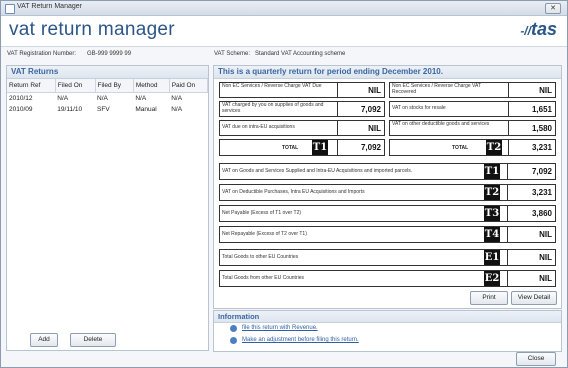  I want to click on total-t2-box: TOTAL T2 3,231, so click(472, 147).